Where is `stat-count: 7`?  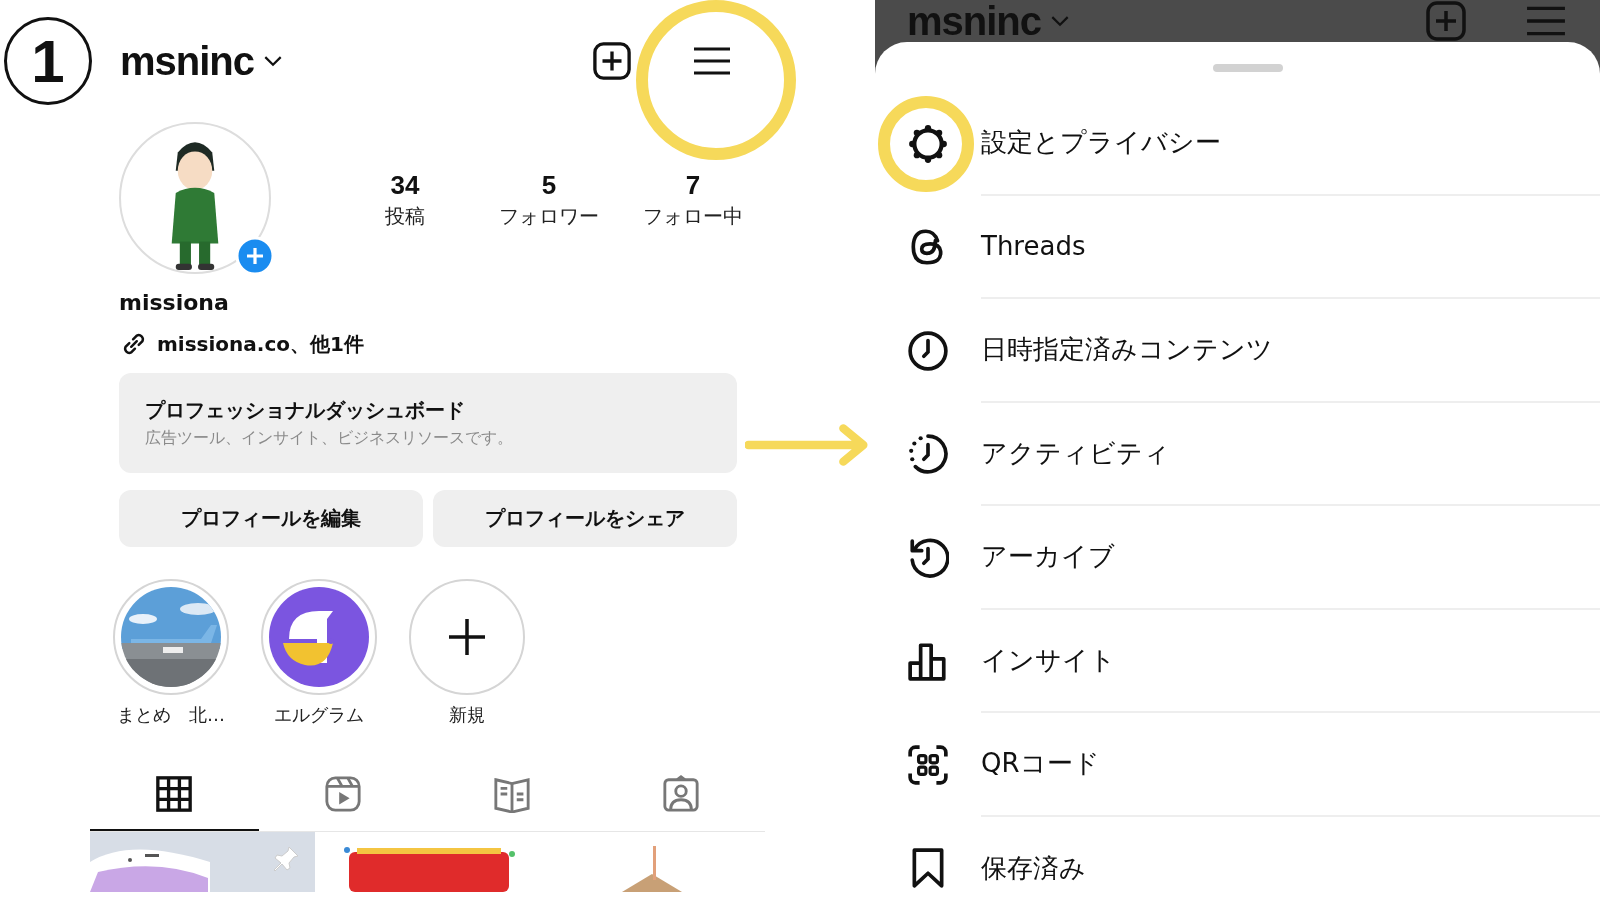 stat-count: 7 is located at coordinates (693, 185).